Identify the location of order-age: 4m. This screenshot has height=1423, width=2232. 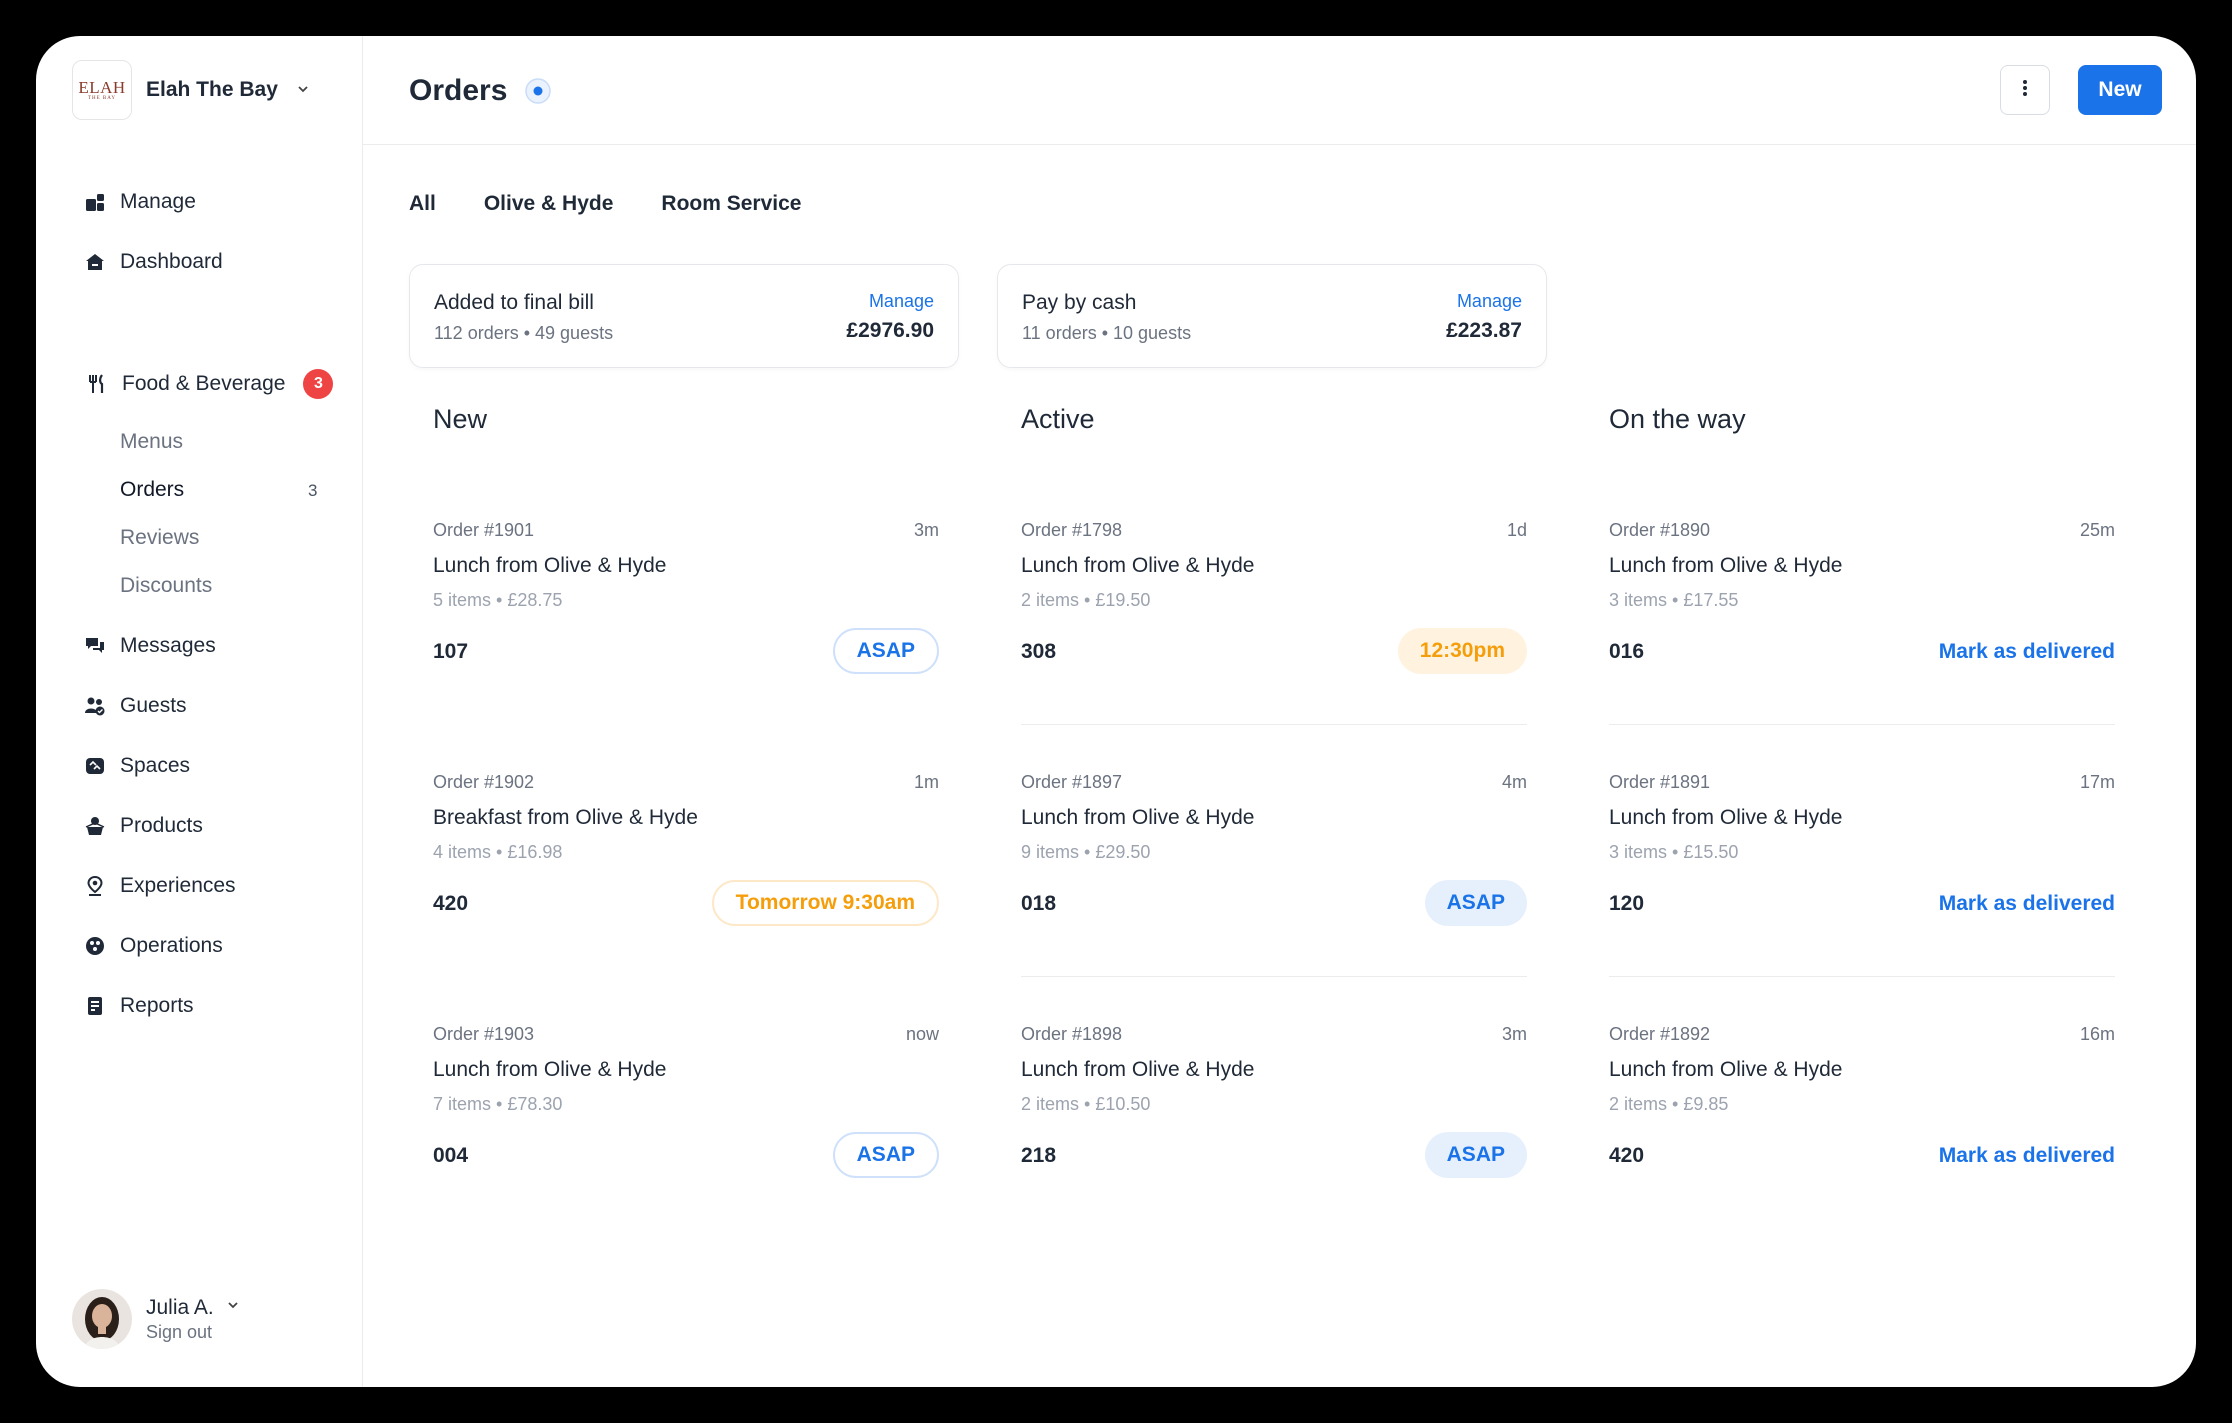
(1514, 782).